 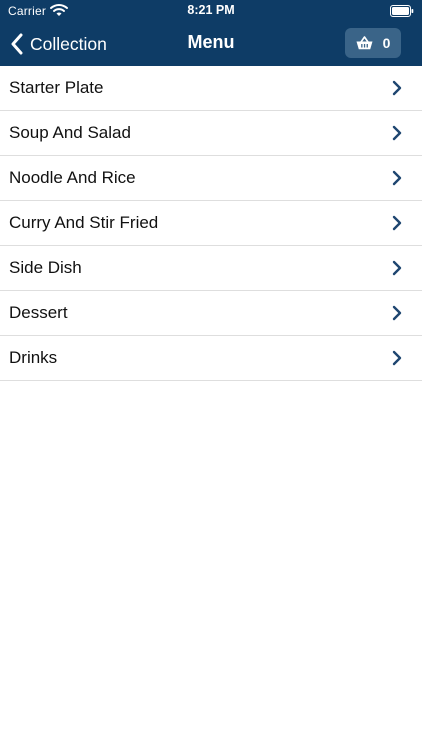 I want to click on cart-count: 0, so click(x=386, y=43).